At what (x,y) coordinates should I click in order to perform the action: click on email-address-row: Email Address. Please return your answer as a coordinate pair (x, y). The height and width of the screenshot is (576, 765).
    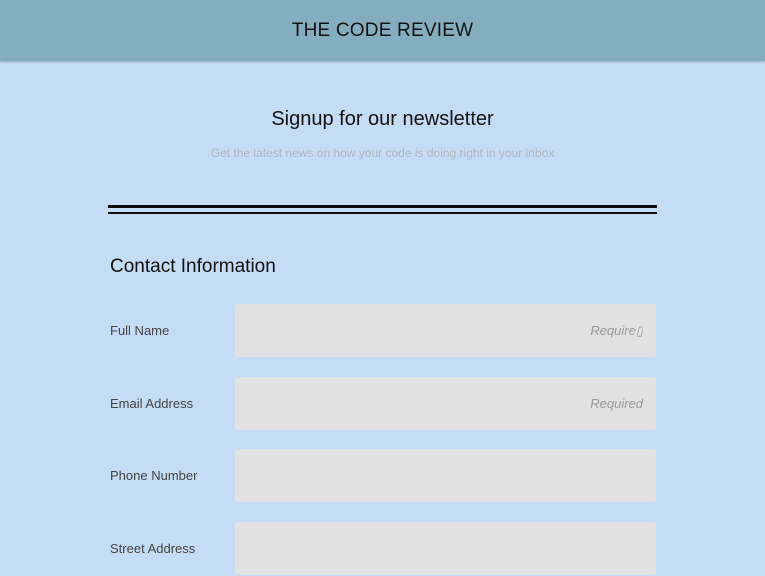
    Looking at the image, I should click on (383, 404).